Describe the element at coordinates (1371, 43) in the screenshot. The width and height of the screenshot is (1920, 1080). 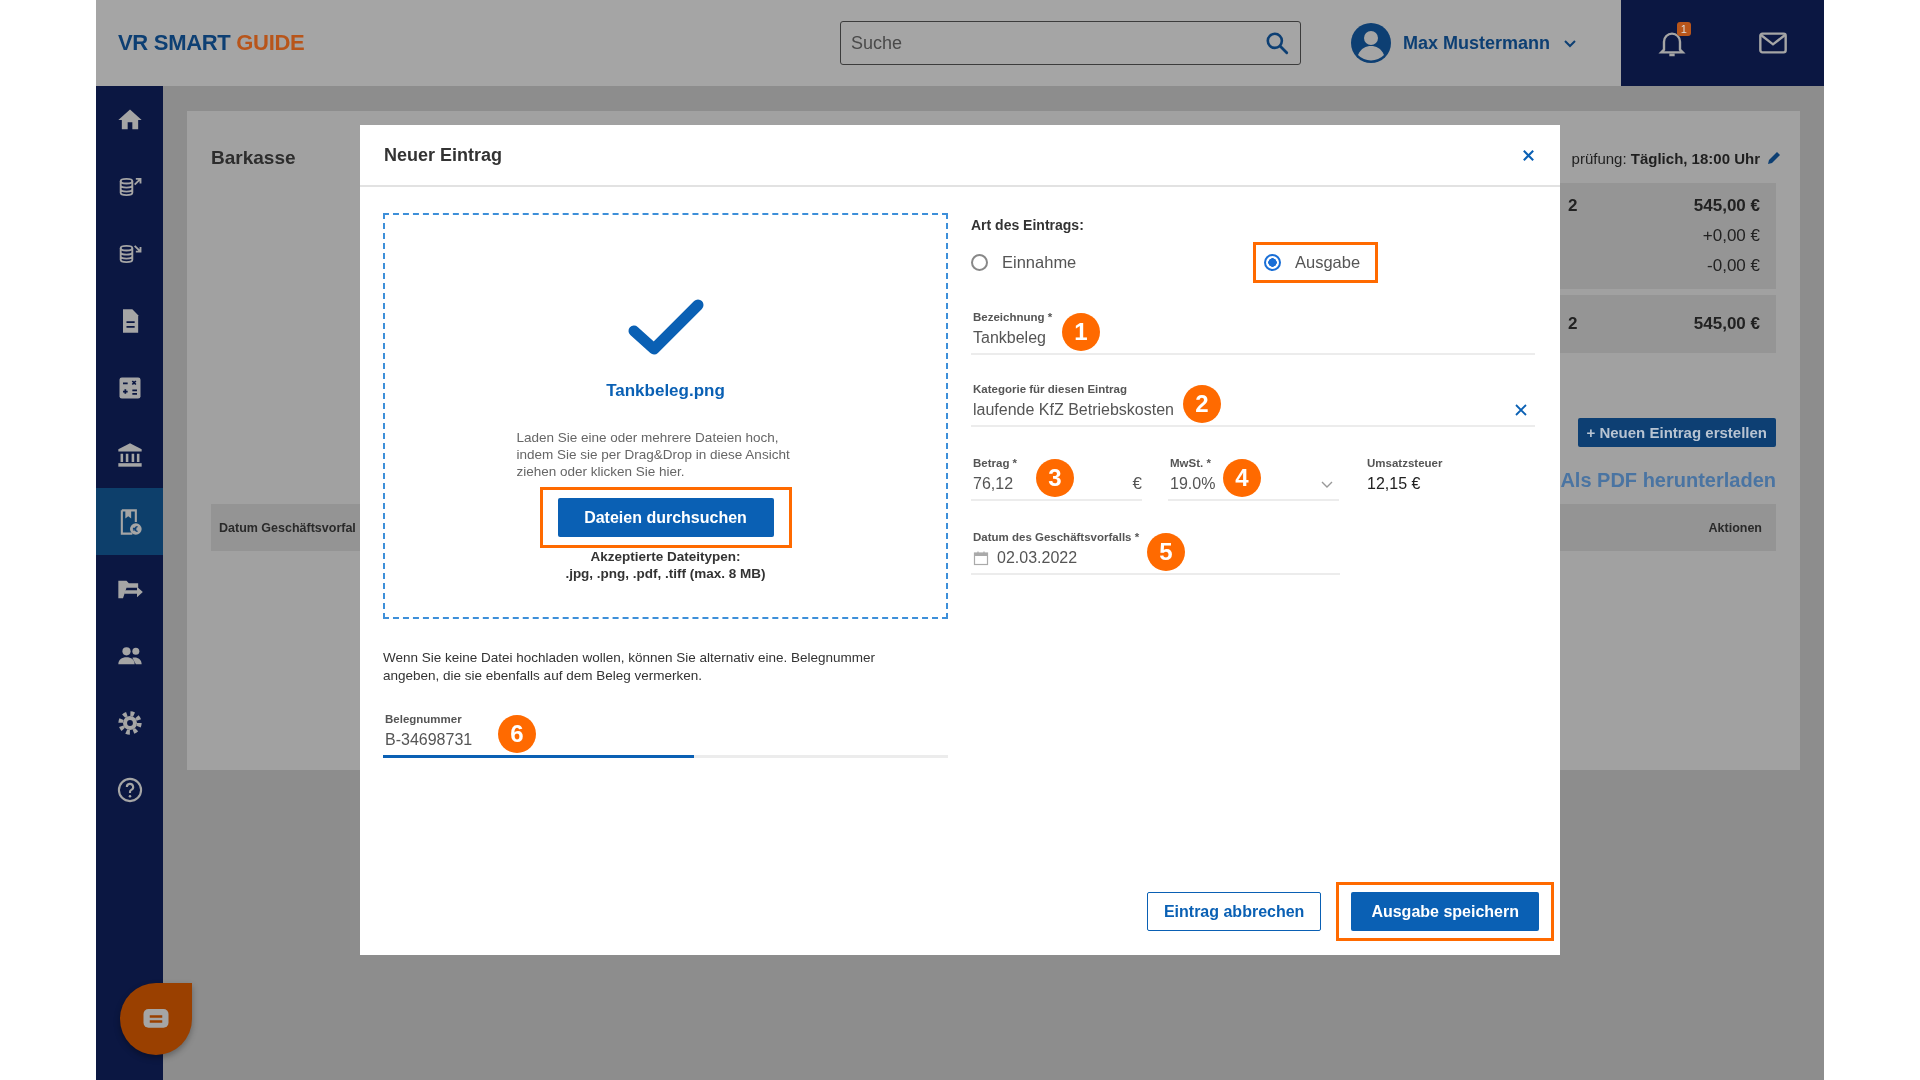
I see `avatar-icon` at that location.